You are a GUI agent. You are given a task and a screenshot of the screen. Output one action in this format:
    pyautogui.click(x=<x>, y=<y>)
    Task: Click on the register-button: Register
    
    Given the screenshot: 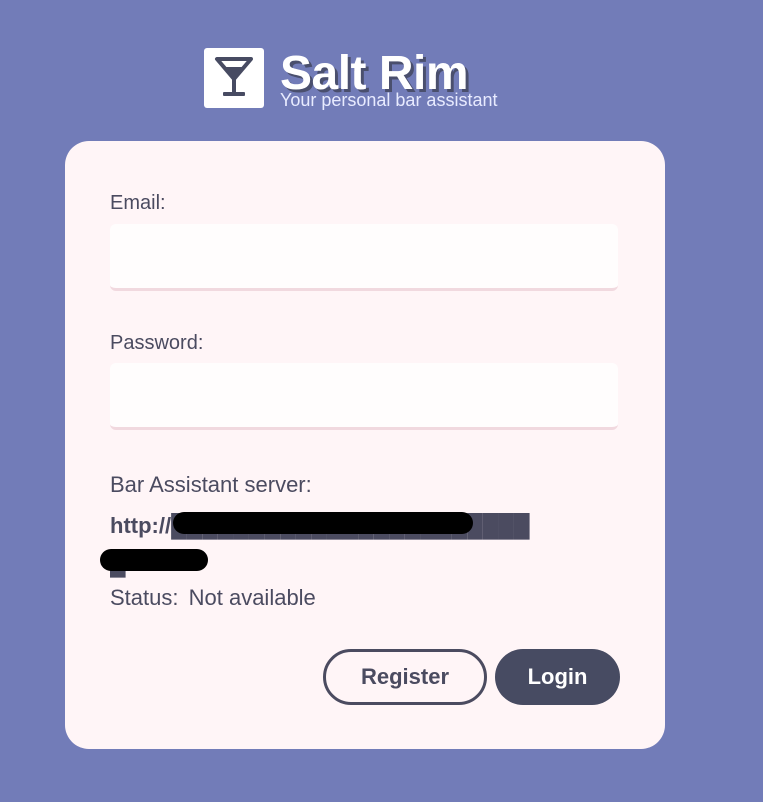 What is the action you would take?
    pyautogui.click(x=405, y=677)
    